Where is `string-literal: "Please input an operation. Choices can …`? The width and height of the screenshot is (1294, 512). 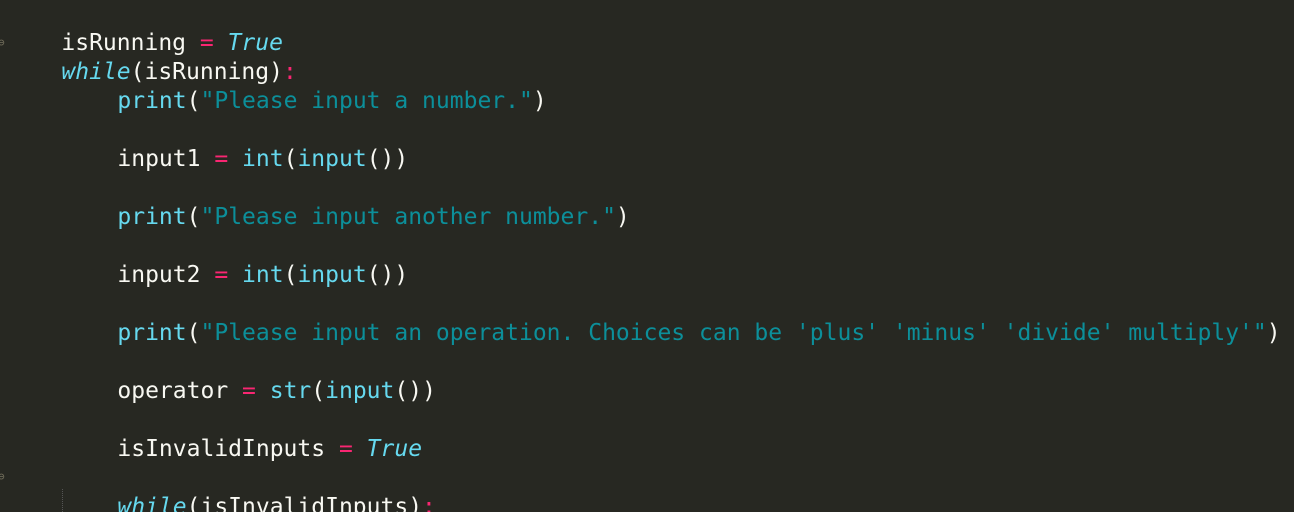 string-literal: "Please input an operation. Choices can … is located at coordinates (733, 333).